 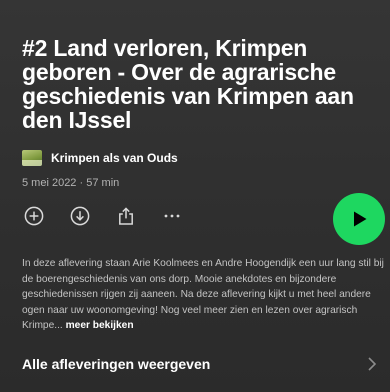 What do you see at coordinates (49, 183) in the screenshot?
I see `episode-date: 5 mei 2022` at bounding box center [49, 183].